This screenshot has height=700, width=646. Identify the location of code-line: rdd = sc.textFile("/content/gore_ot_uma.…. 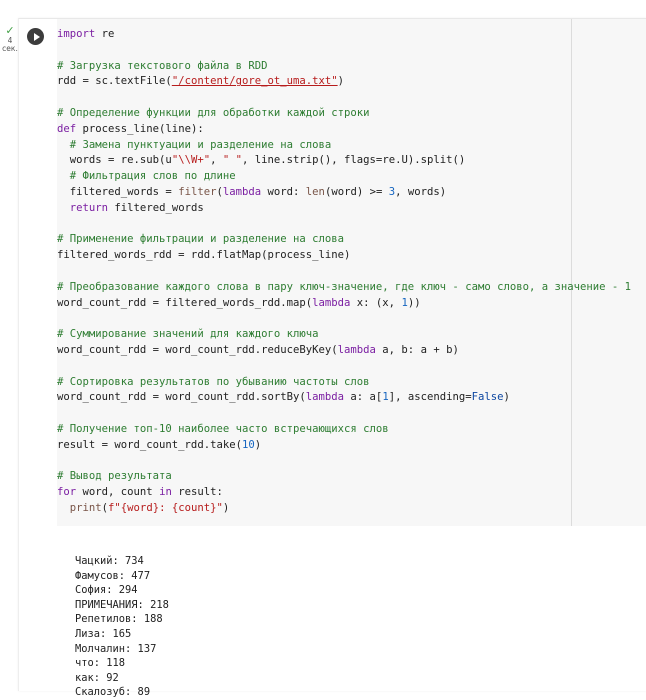
(344, 82).